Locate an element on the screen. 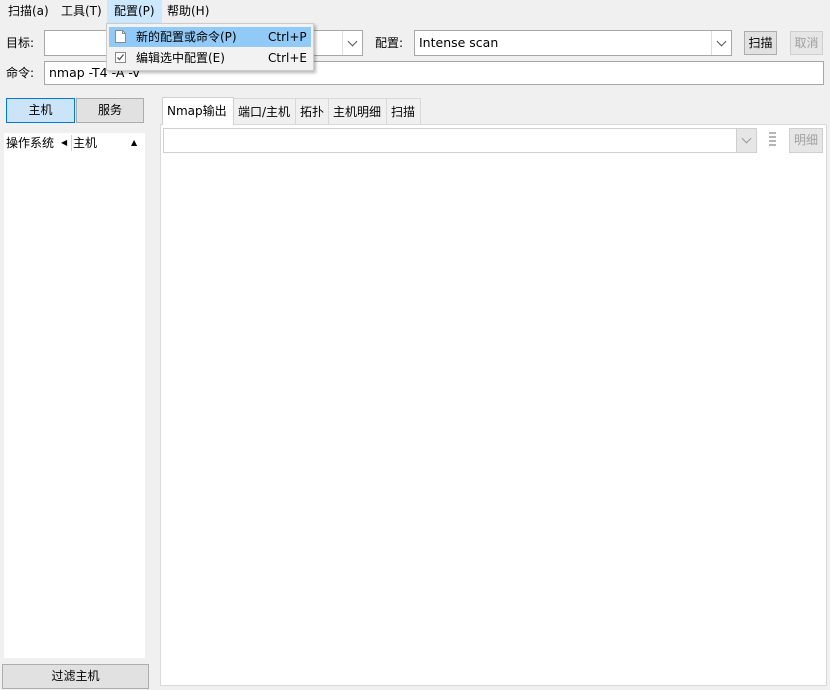  target-dropdown-button is located at coordinates (352, 43).